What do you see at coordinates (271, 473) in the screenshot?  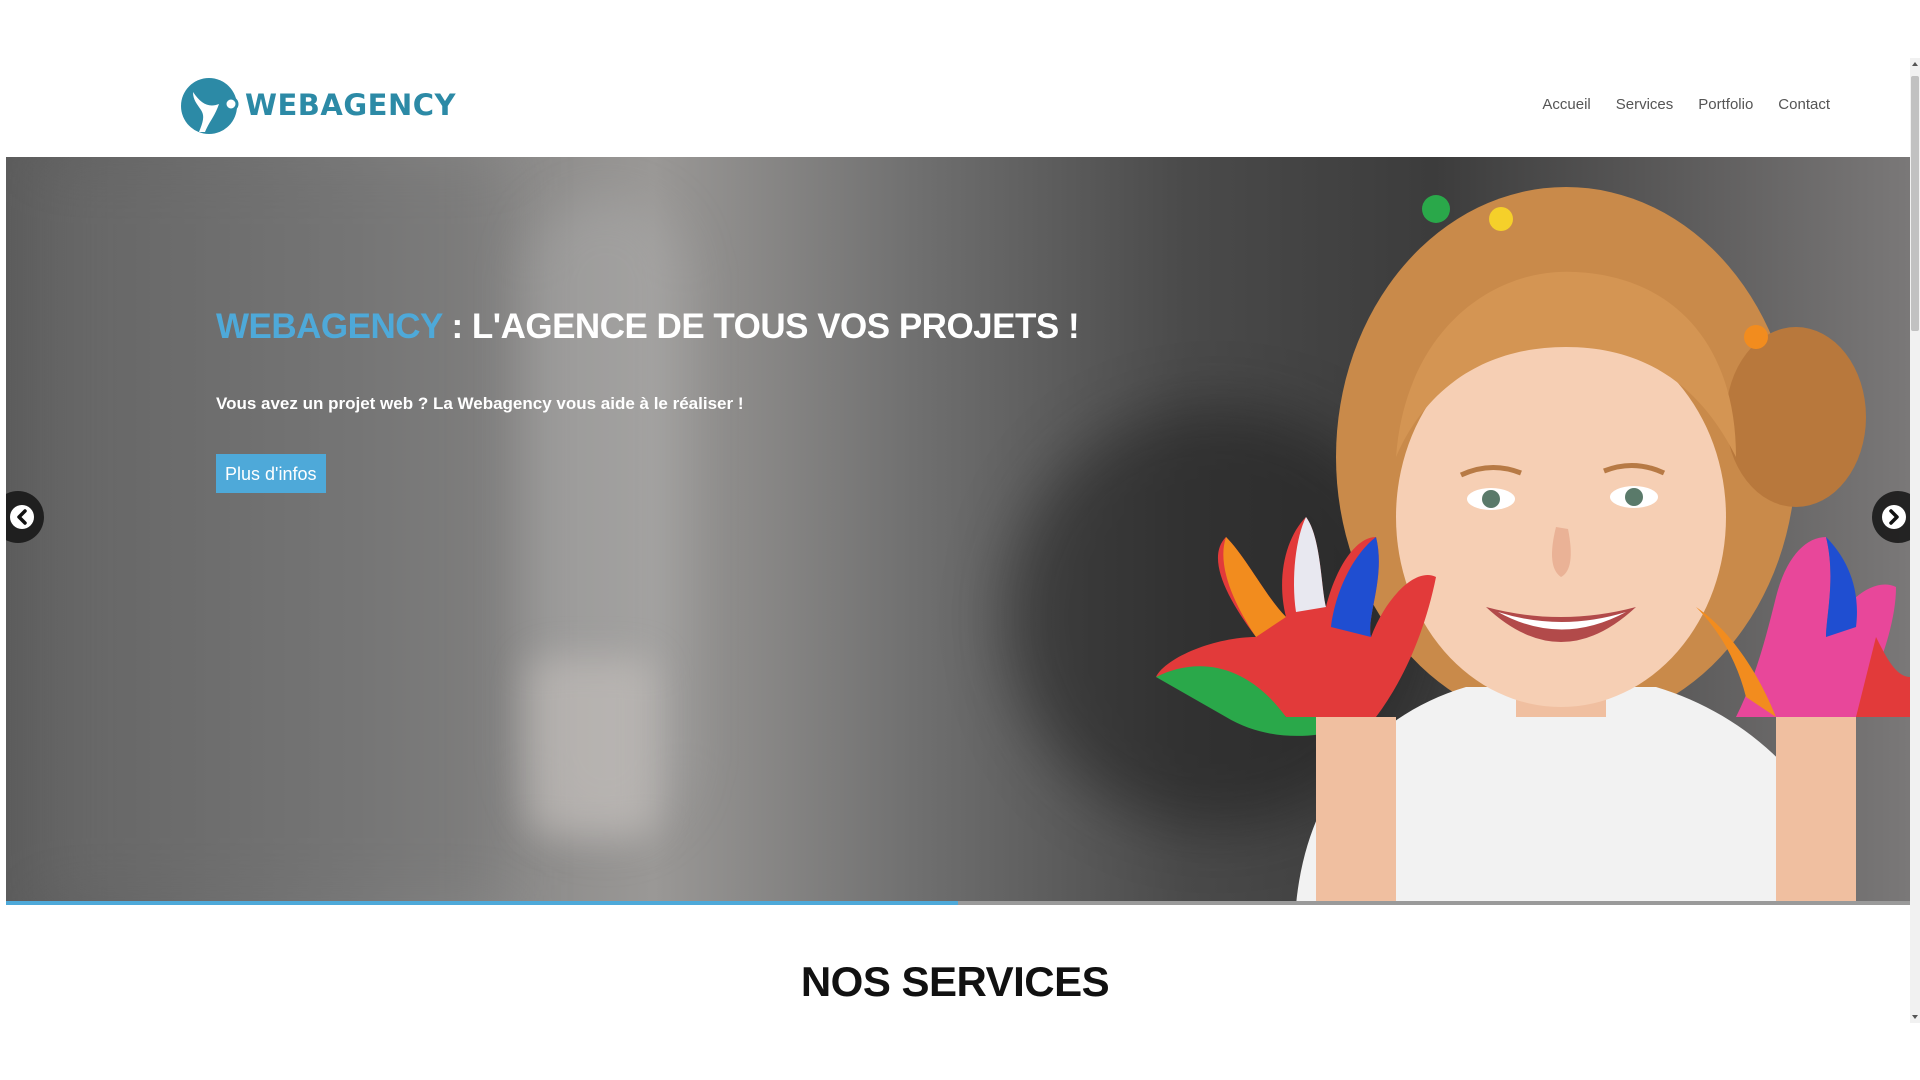 I see `more-info-button: Plus d'infos` at bounding box center [271, 473].